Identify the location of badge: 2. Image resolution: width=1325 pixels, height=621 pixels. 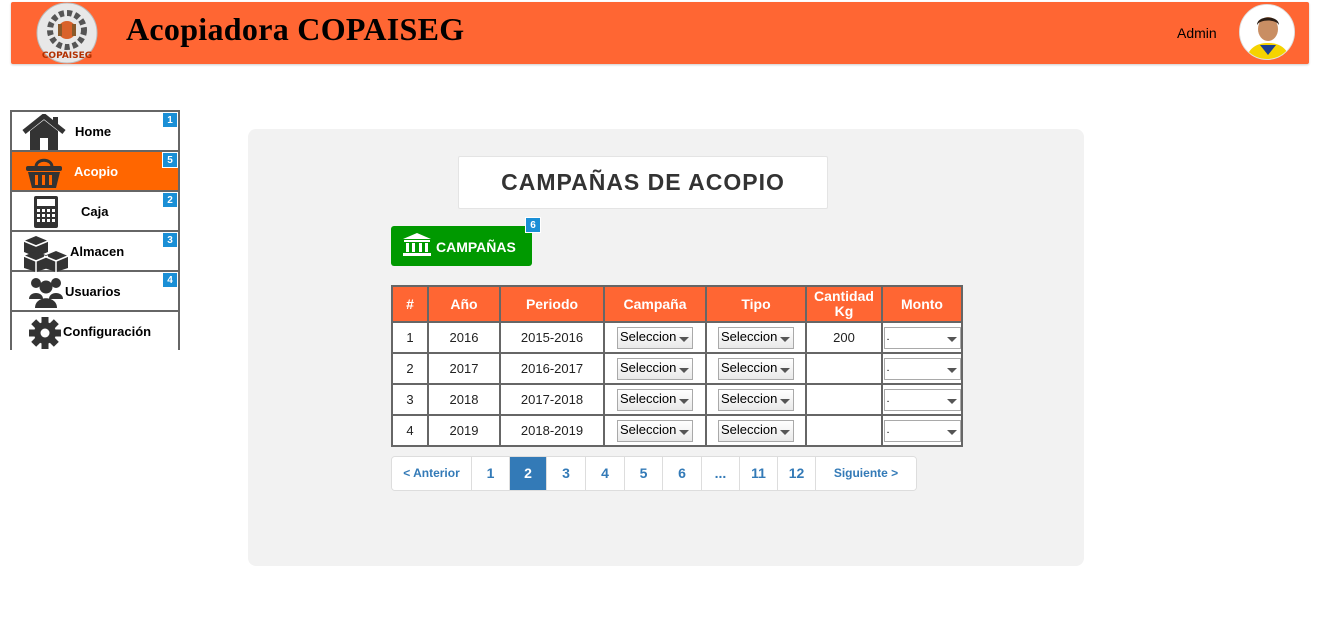
(170, 200).